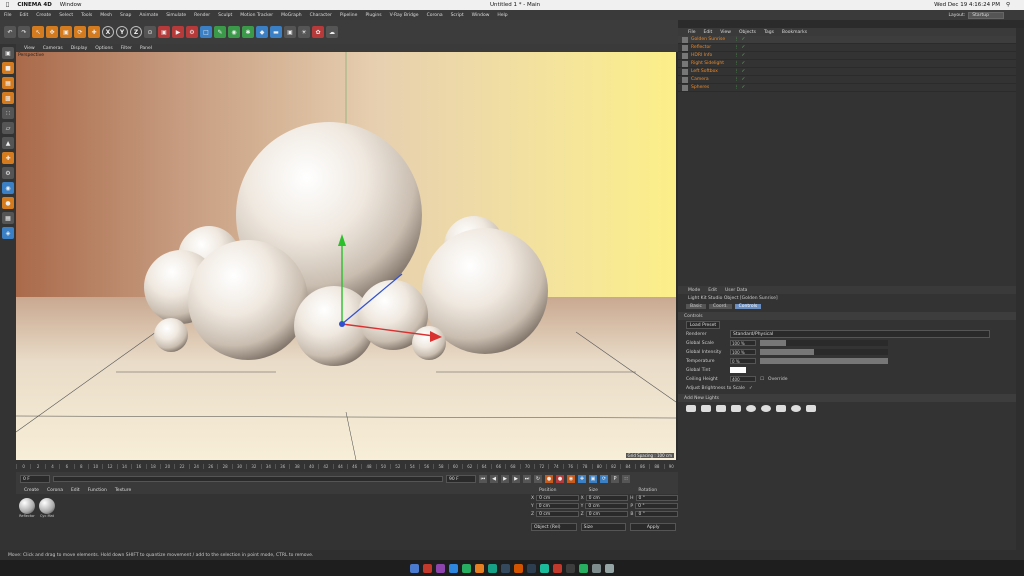 Image resolution: width=1024 pixels, height=576 pixels. What do you see at coordinates (691, 408) in the screenshot?
I see `softbox-light-icon` at bounding box center [691, 408].